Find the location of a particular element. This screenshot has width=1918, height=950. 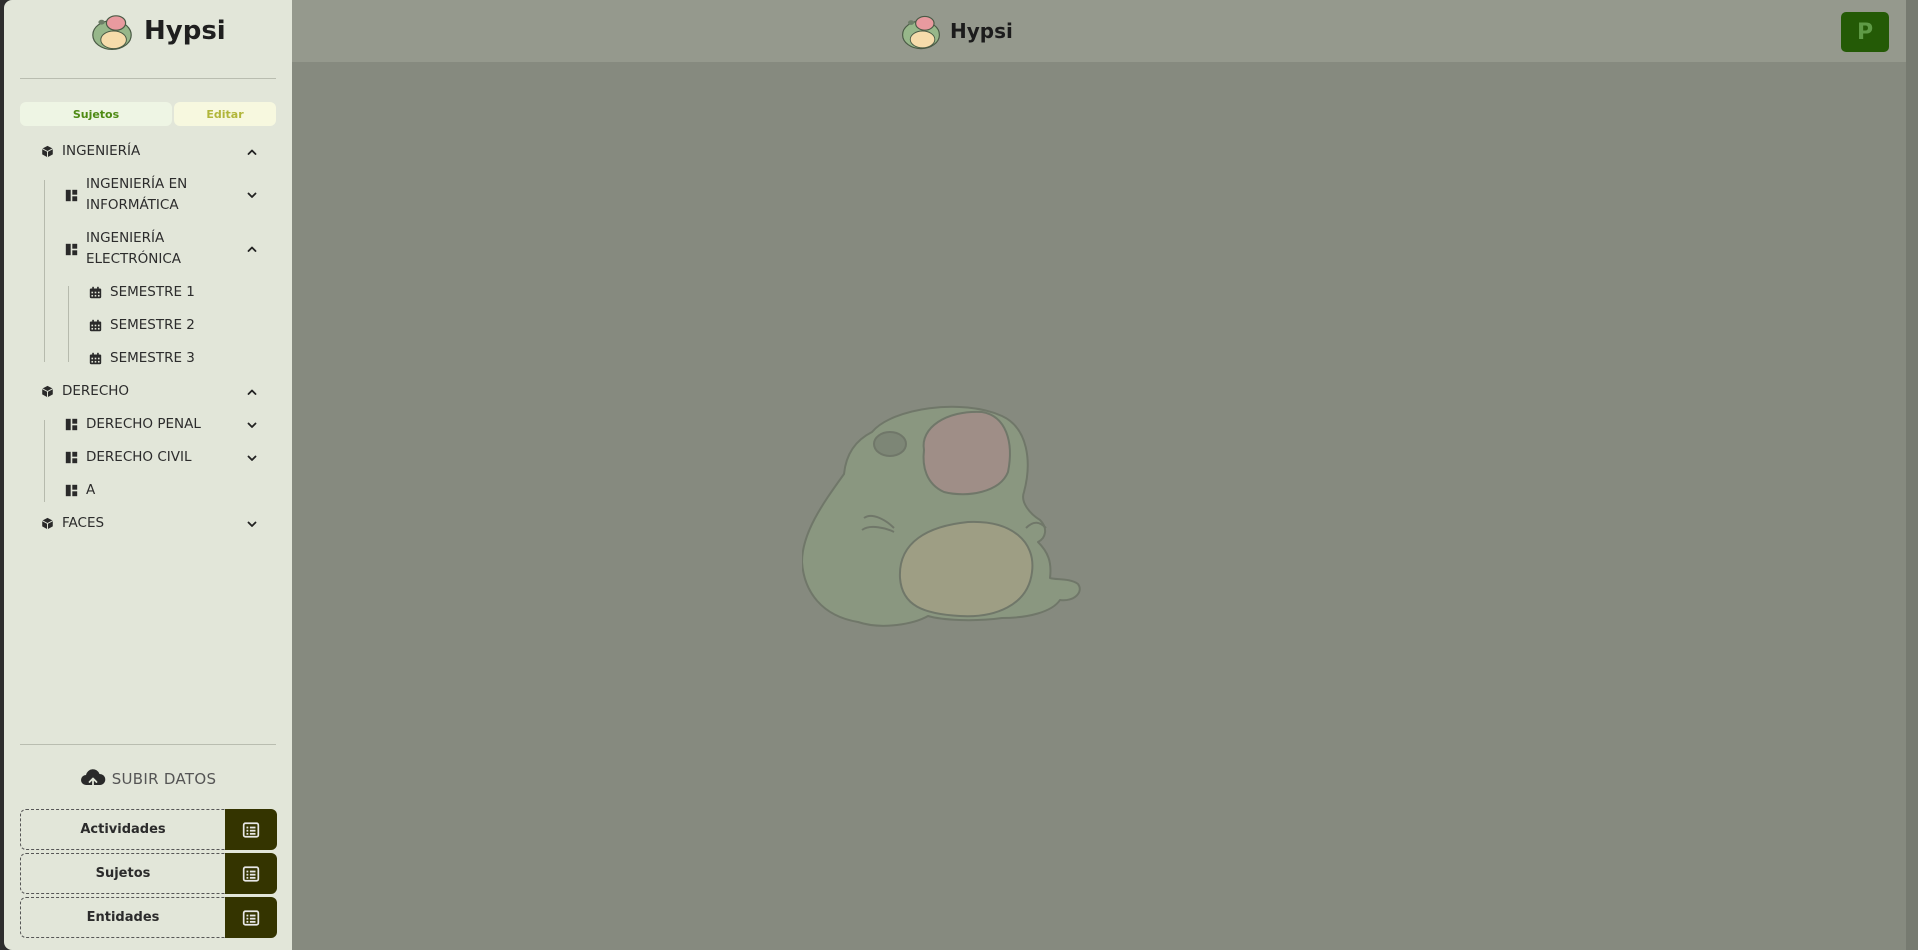

tree-item-a: A is located at coordinates (79, 490).